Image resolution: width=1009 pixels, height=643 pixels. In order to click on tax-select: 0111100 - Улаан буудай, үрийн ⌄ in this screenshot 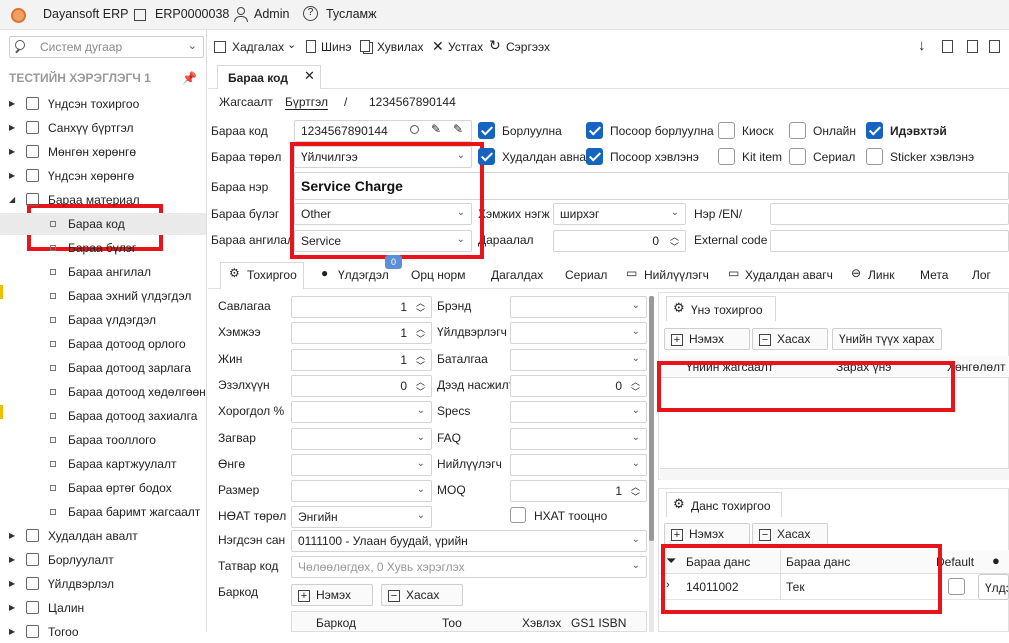, I will do `click(469, 541)`.